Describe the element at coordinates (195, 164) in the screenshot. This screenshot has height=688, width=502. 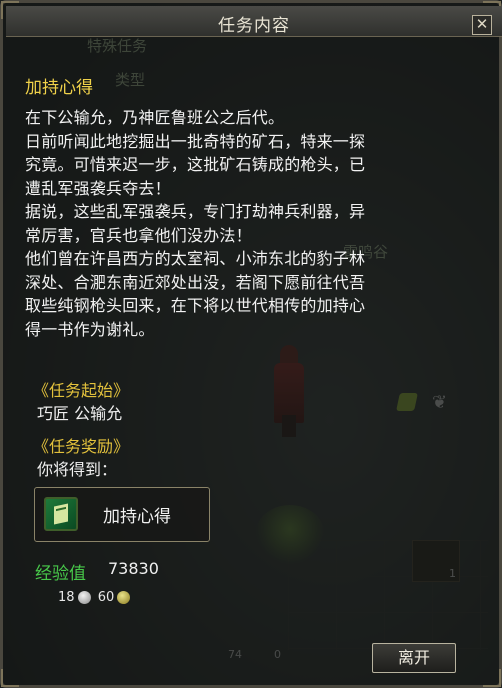
I see `description-line: 究竟。可惜来迟一步，这批矿石铸成的枪头，已` at that location.